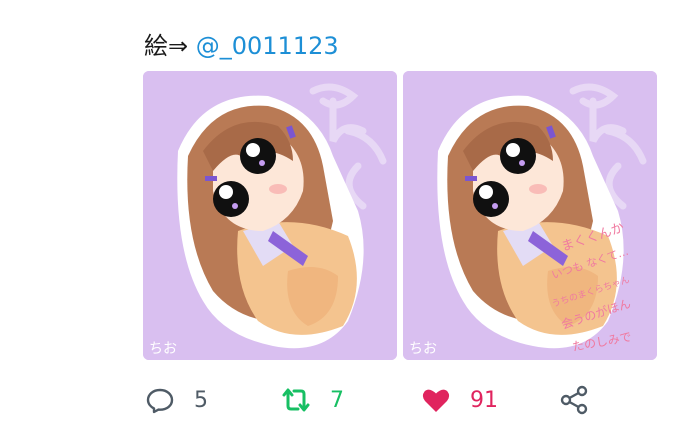 The width and height of the screenshot is (680, 431). What do you see at coordinates (163, 349) in the screenshot?
I see `signature-1: ちお` at bounding box center [163, 349].